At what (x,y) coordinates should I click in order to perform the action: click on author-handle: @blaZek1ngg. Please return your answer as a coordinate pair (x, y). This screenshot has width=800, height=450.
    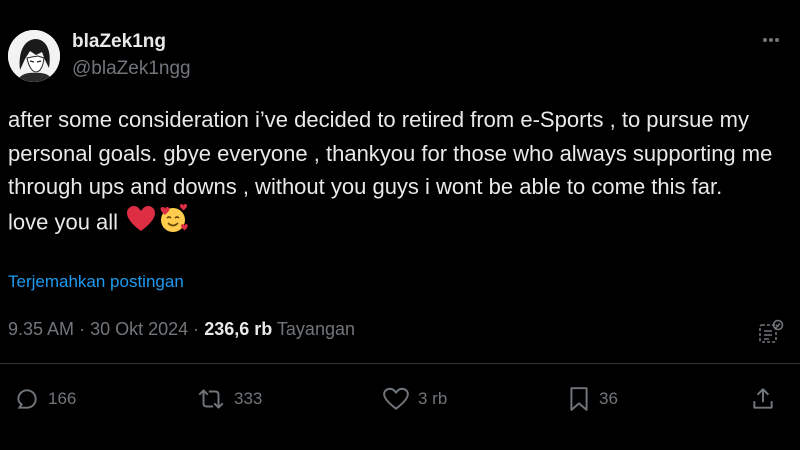
    Looking at the image, I should click on (131, 69).